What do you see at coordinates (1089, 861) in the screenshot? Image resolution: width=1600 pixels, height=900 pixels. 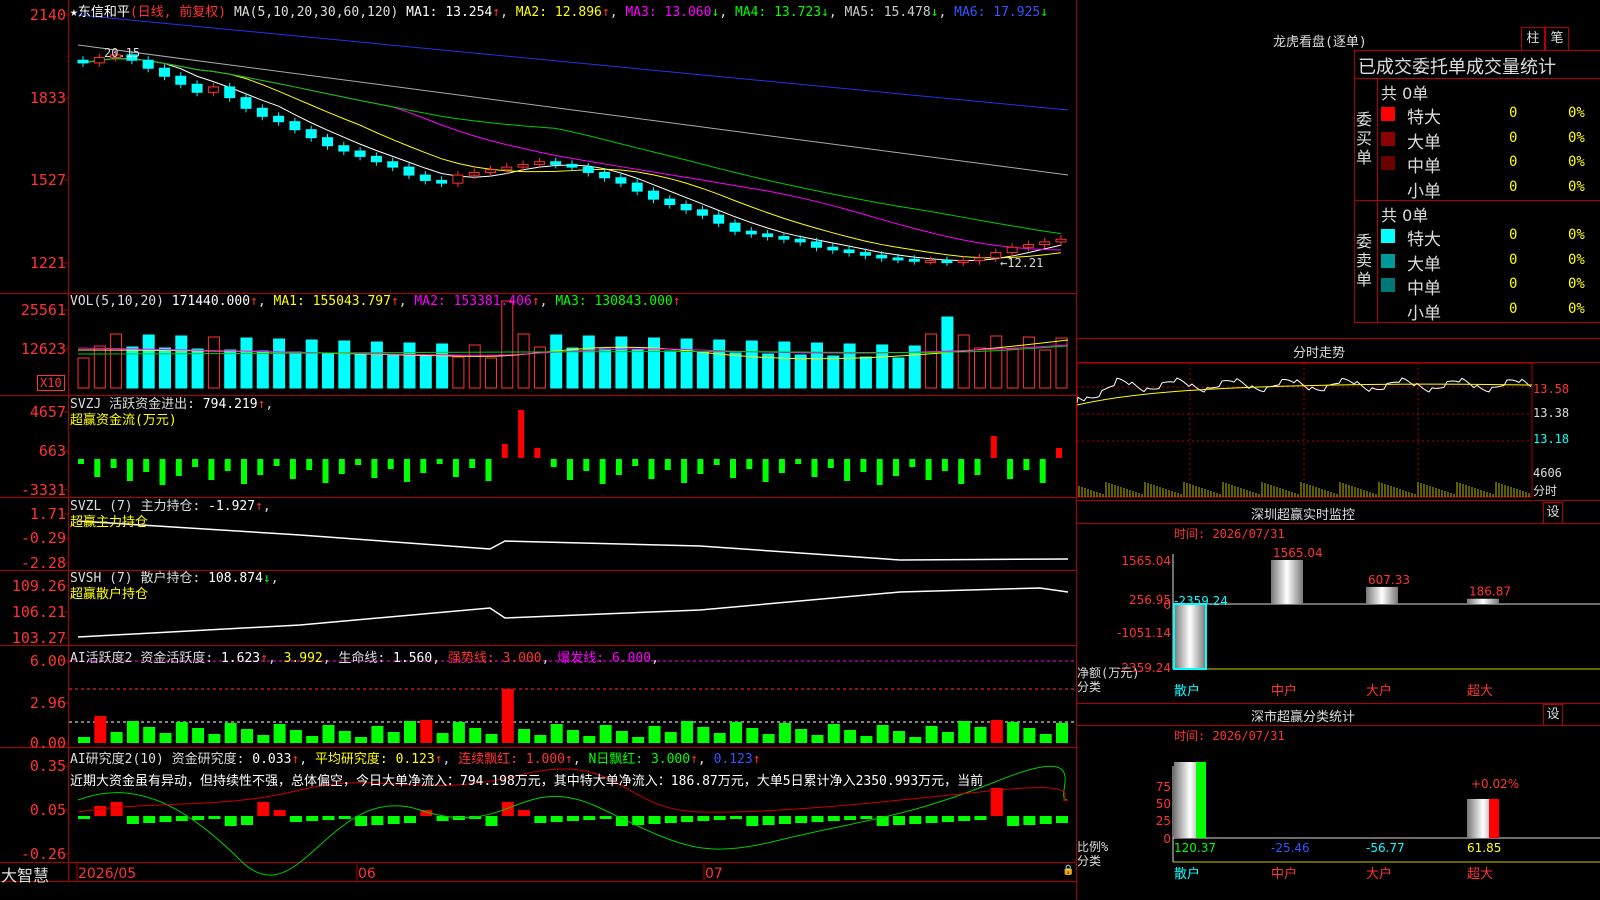 I see `classify-category-label: 分类` at bounding box center [1089, 861].